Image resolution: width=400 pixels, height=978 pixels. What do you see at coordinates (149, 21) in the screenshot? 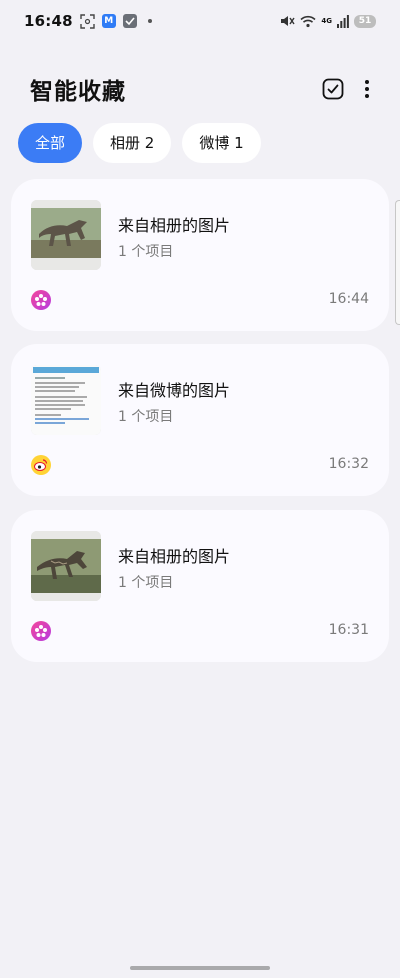
I see `notification-dot` at bounding box center [149, 21].